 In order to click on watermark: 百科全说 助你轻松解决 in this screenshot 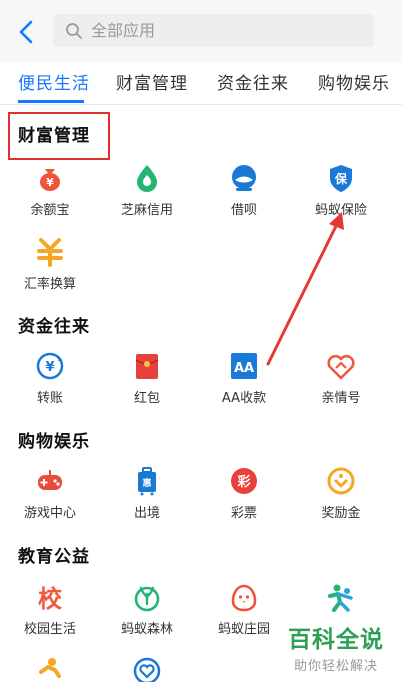, I will do `click(336, 647)`.